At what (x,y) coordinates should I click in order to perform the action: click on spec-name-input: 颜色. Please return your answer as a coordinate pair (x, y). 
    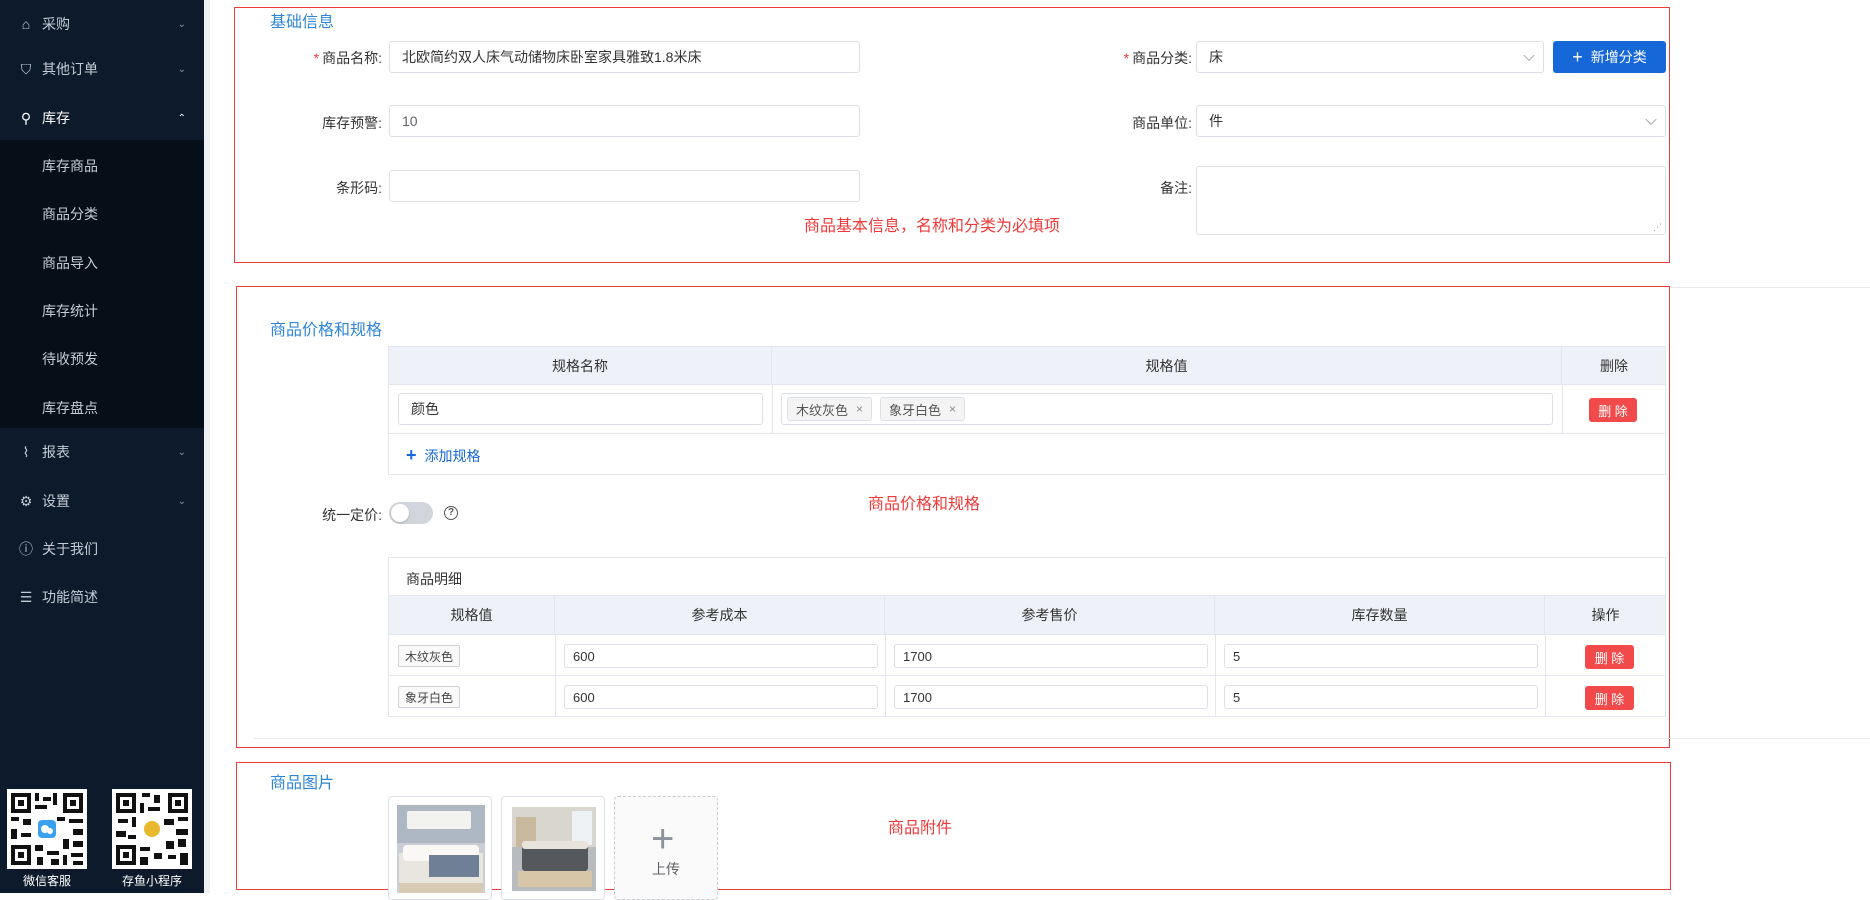
    Looking at the image, I should click on (580, 409).